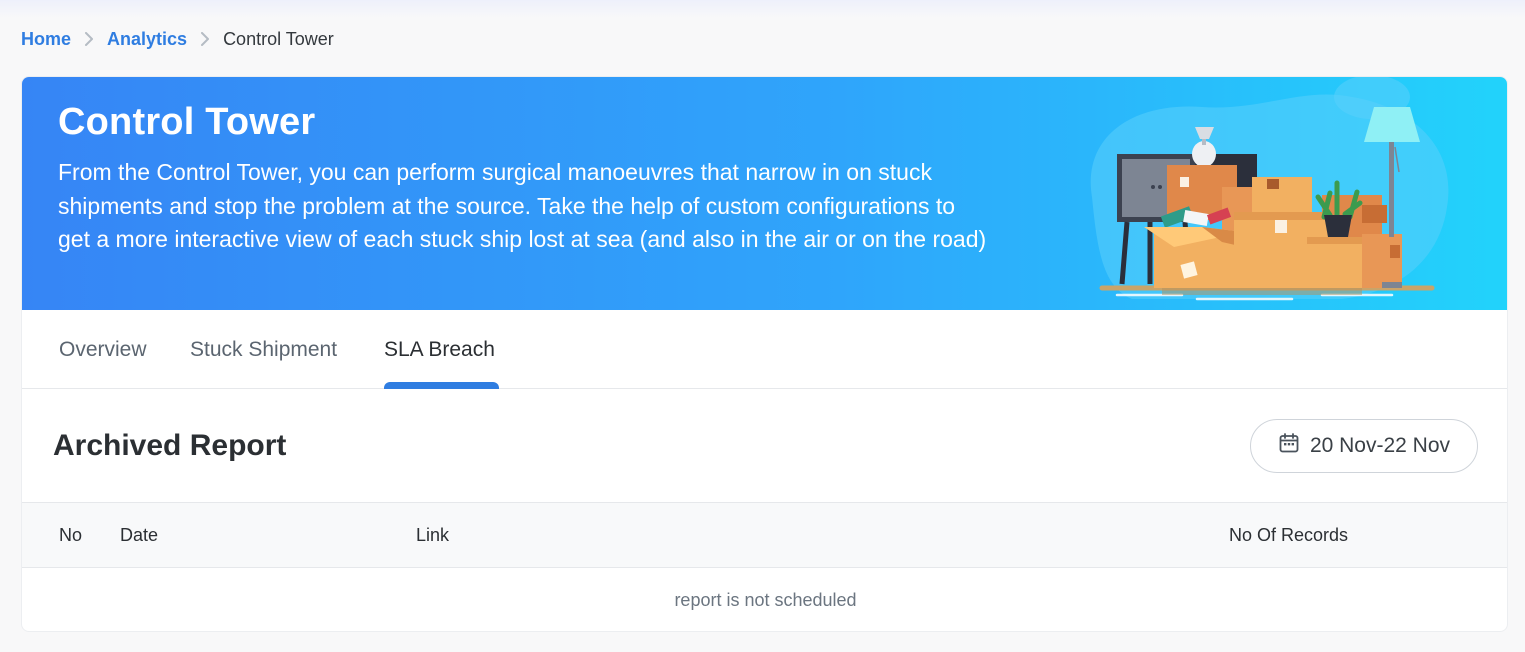  Describe the element at coordinates (46, 39) in the screenshot. I see `breadcrumb-home-link: Home` at that location.